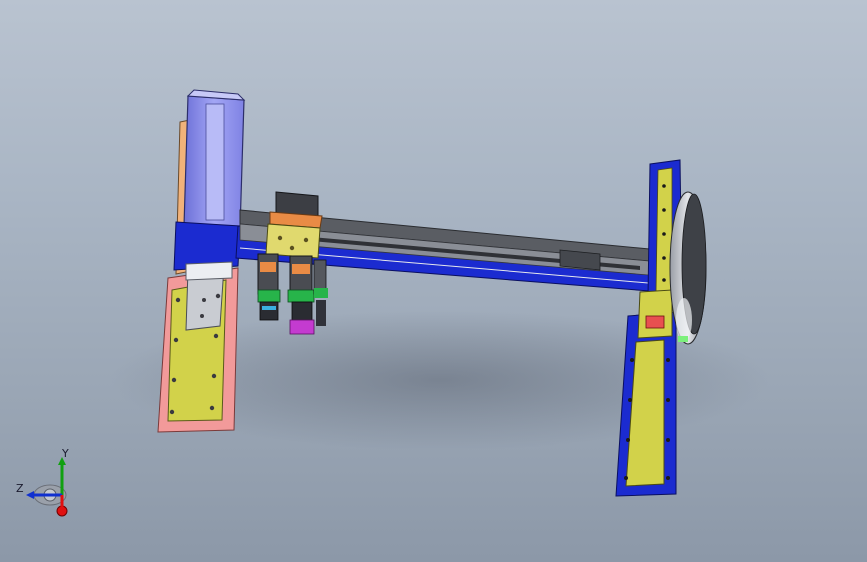 Image resolution: width=867 pixels, height=562 pixels. Describe the element at coordinates (30, 495) in the screenshot. I see `z-axis-head` at that location.